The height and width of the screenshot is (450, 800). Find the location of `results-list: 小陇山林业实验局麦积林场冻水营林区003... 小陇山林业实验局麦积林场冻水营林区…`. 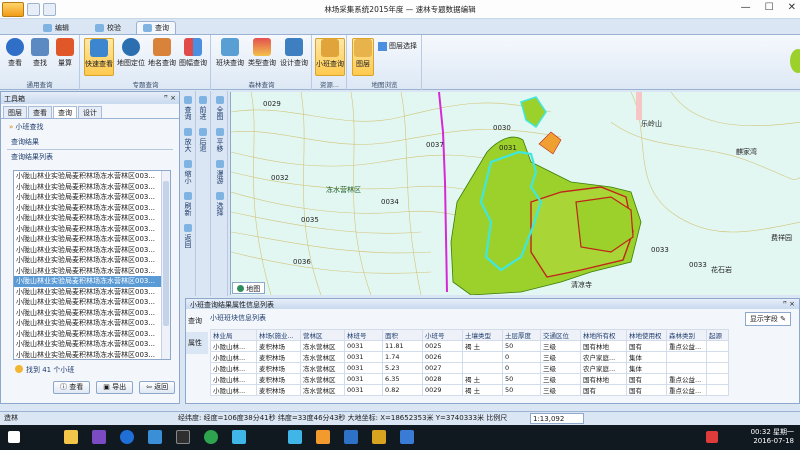

results-list: 小陇山林业实验局麦积林场冻水营林区003... 小陇山林业实验局麦积林场冻水营林区… is located at coordinates (92, 265).